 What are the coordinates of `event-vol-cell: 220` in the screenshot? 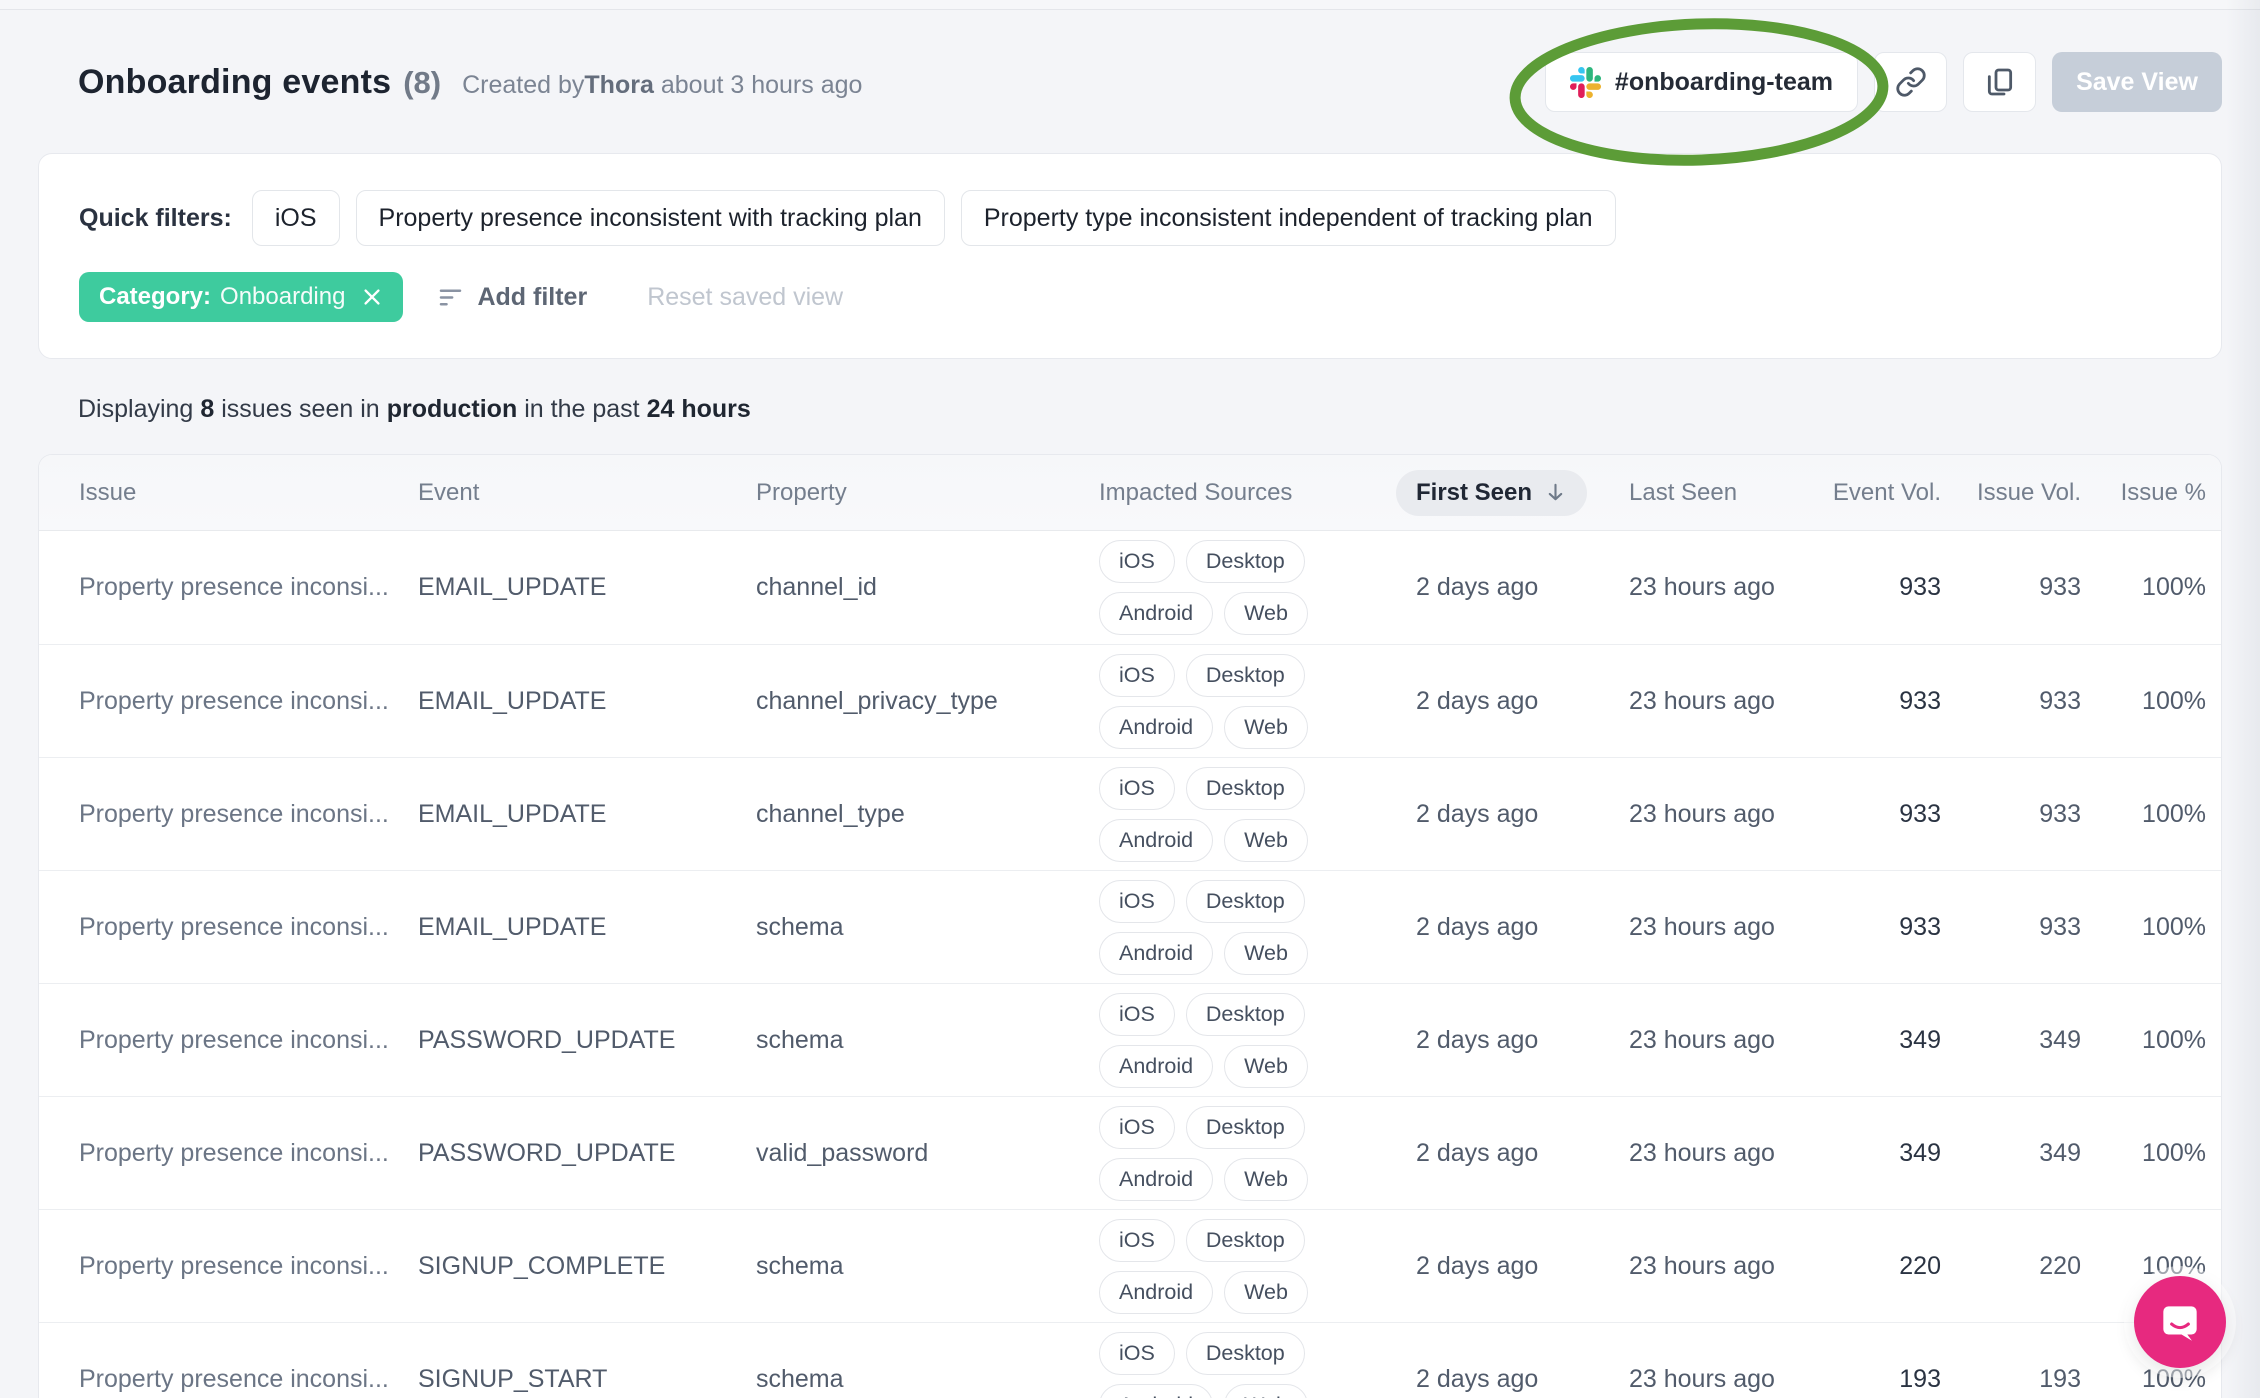 It's located at (1920, 1265).